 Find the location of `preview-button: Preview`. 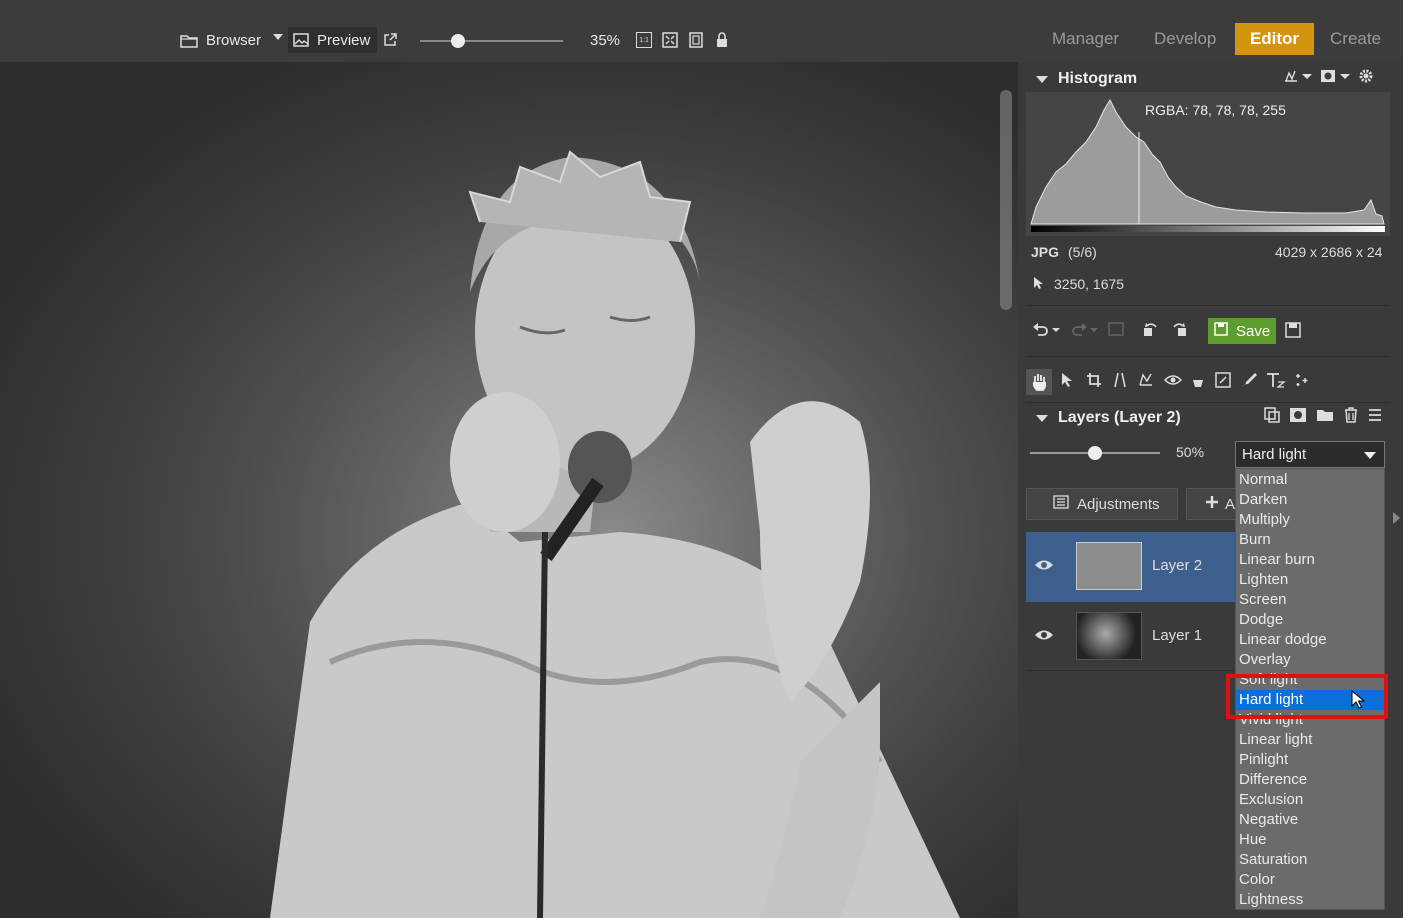

preview-button: Preview is located at coordinates (332, 40).